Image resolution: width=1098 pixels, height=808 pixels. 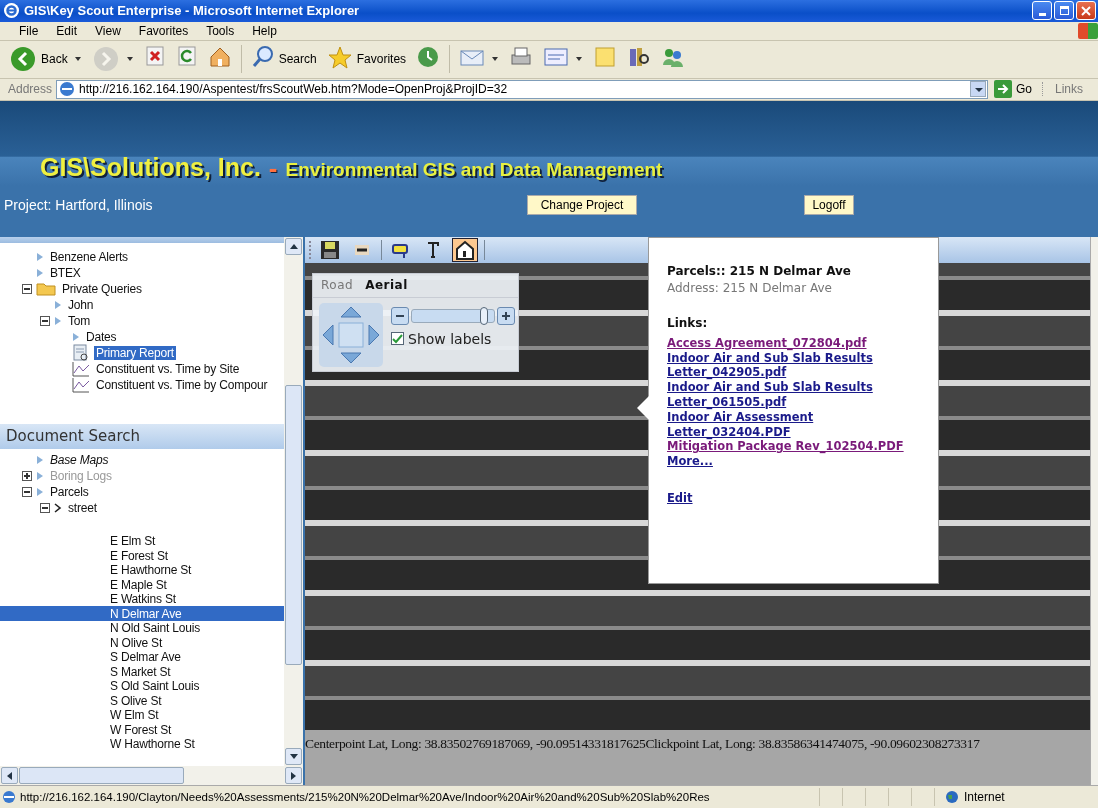 I want to click on logoff-button: Logoff, so click(x=829, y=205).